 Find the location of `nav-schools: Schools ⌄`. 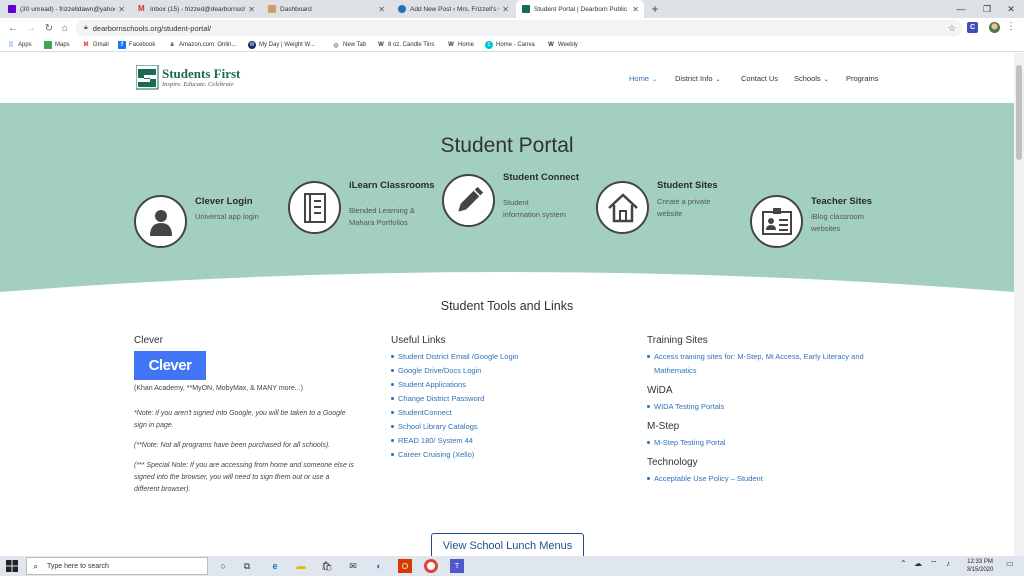

nav-schools: Schools ⌄ is located at coordinates (811, 80).